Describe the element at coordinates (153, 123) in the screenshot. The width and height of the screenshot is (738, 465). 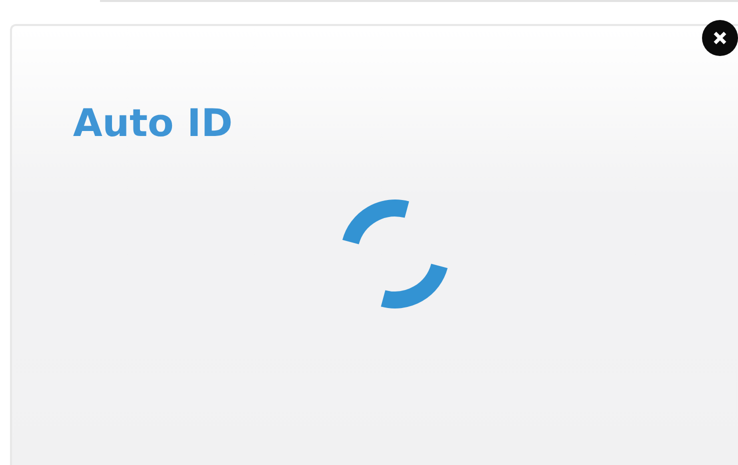
I see `dialog-title: Auto ID` at that location.